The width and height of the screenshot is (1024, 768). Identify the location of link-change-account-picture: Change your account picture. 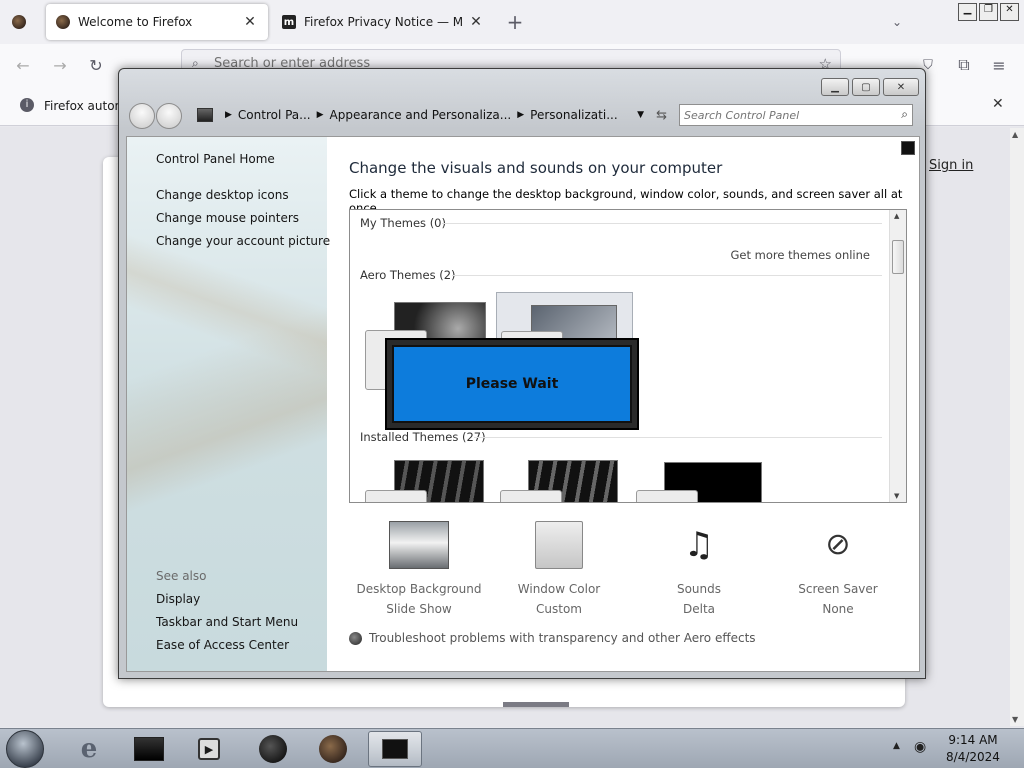
(243, 241).